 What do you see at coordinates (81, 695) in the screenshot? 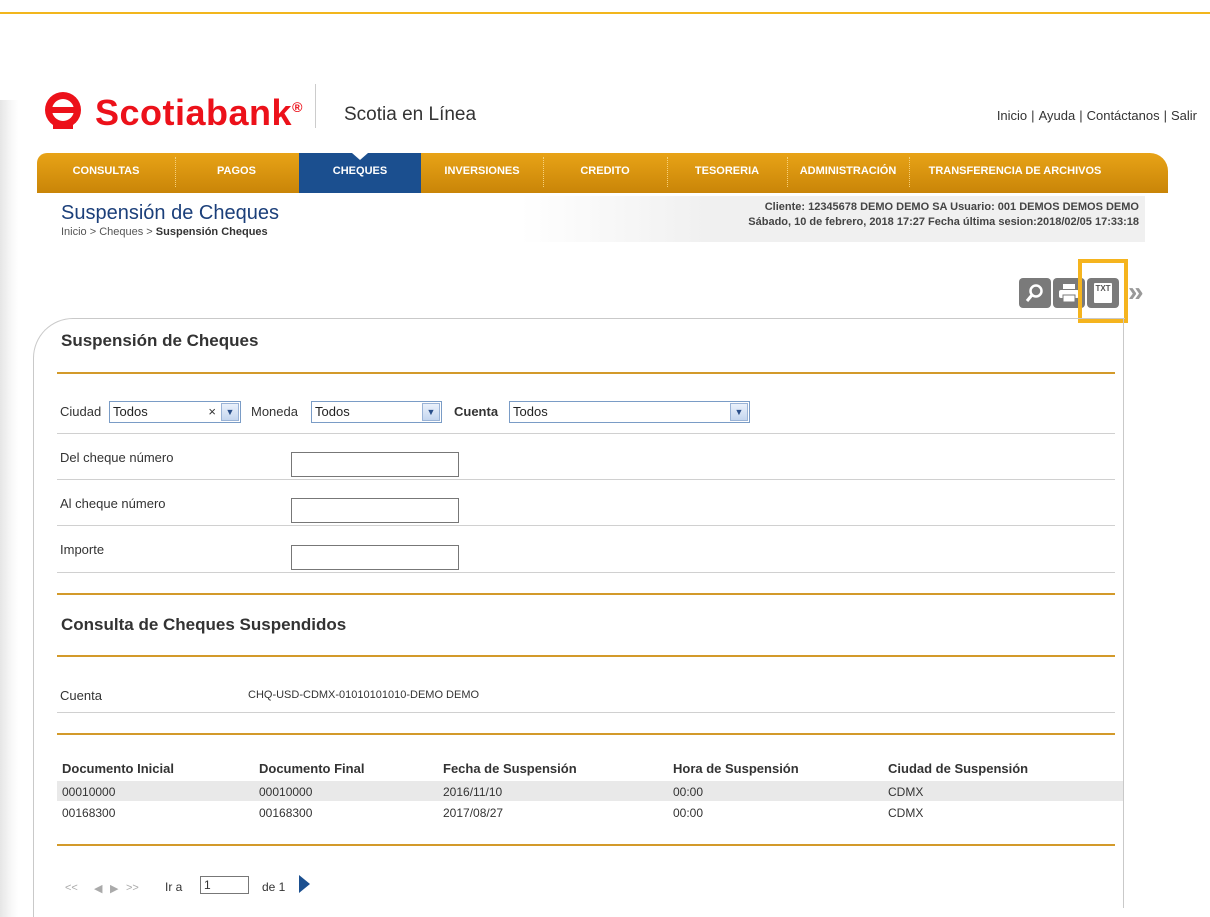
I see `results-cuenta-label: Cuenta` at bounding box center [81, 695].